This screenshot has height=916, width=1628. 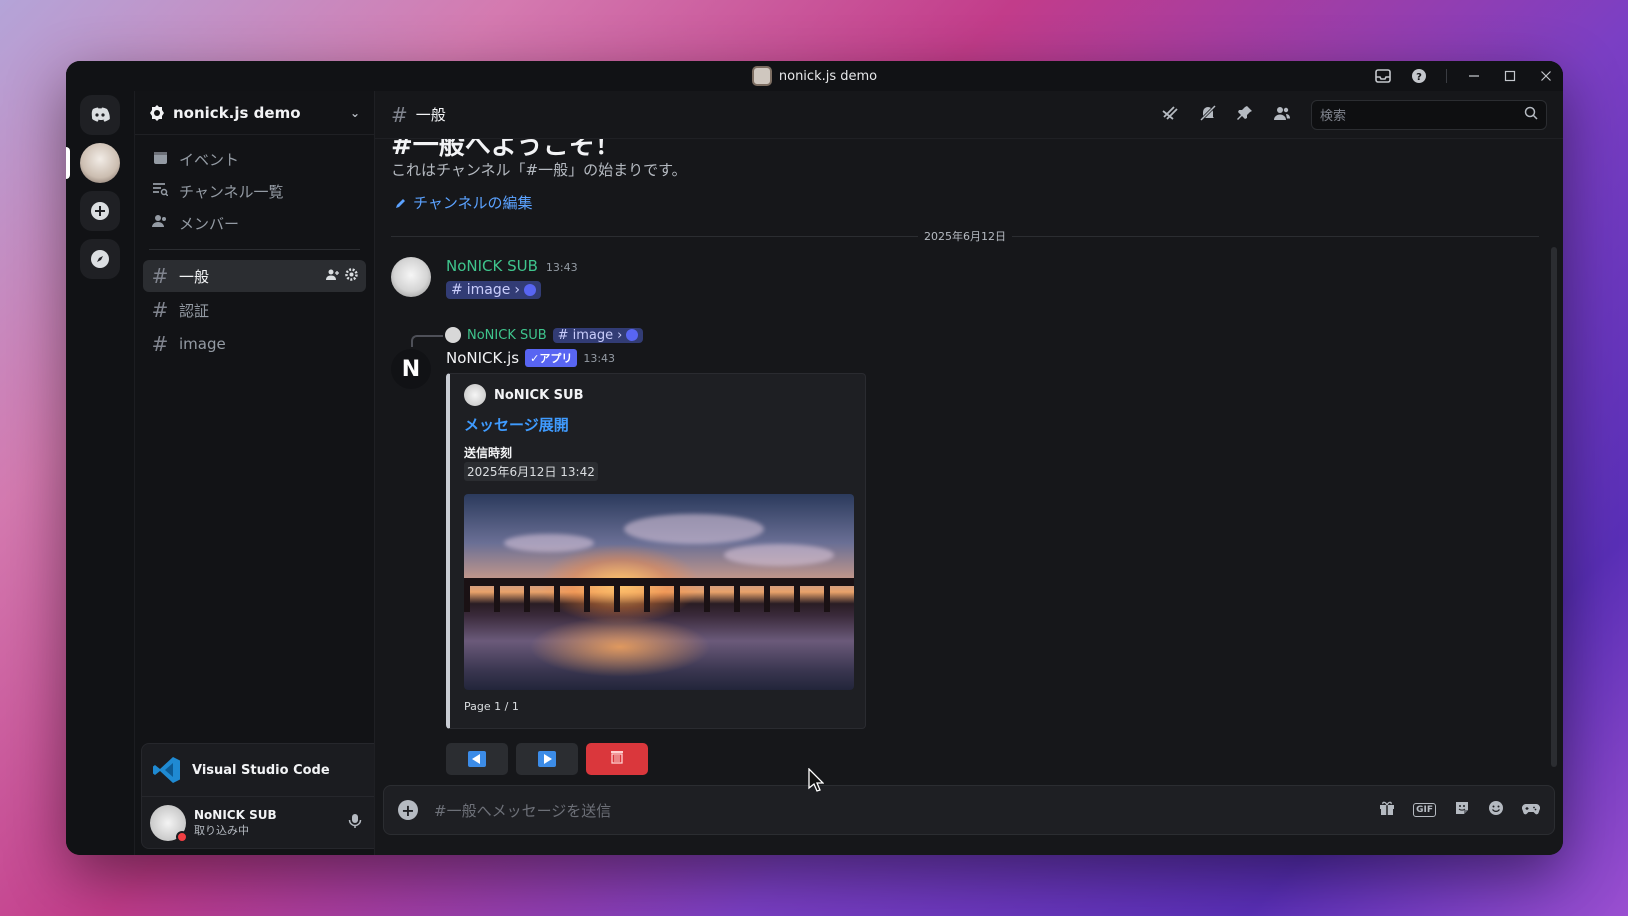 I want to click on window-title: nonick.js demo, so click(x=814, y=76).